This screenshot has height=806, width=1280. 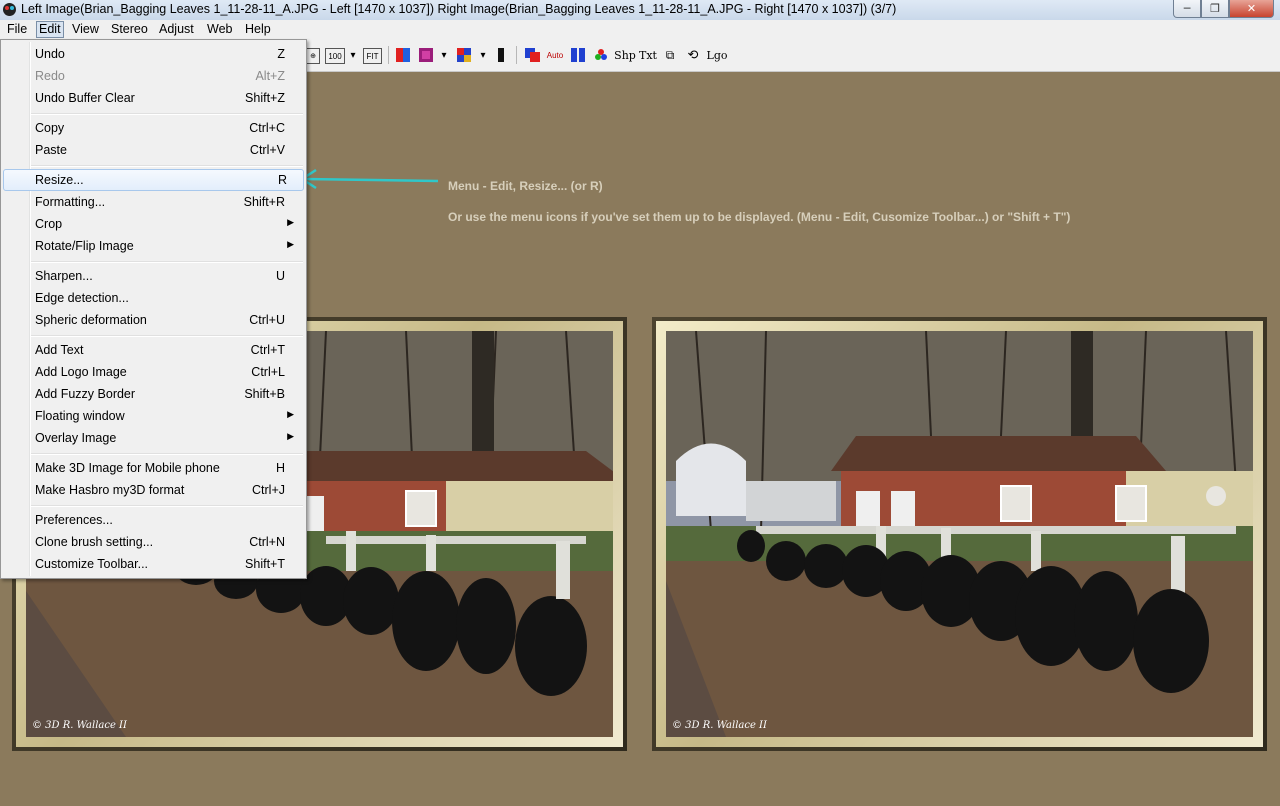 What do you see at coordinates (501, 55) in the screenshot?
I see `stereo-block-icon` at bounding box center [501, 55].